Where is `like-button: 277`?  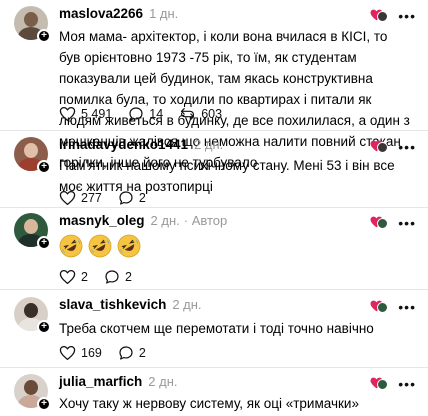 like-button: 277 is located at coordinates (80, 198).